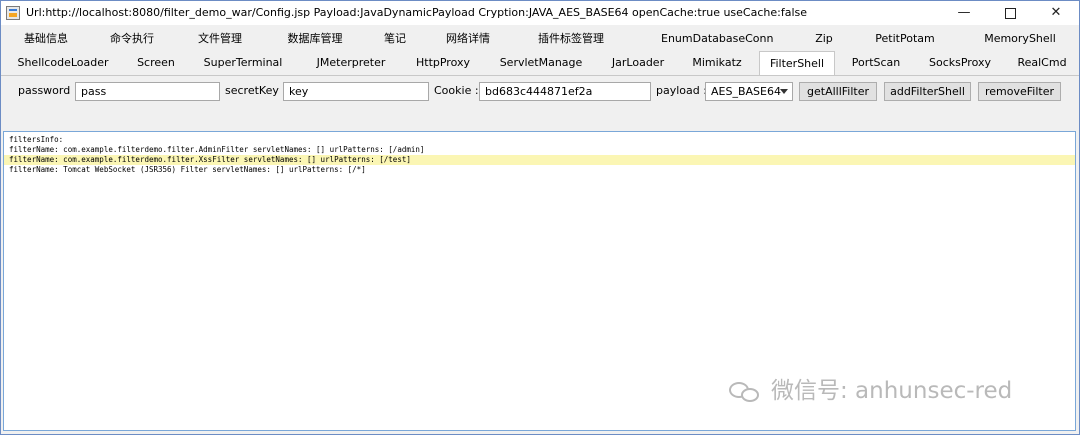 This screenshot has width=1080, height=435. I want to click on maximize-icon, so click(1010, 13).